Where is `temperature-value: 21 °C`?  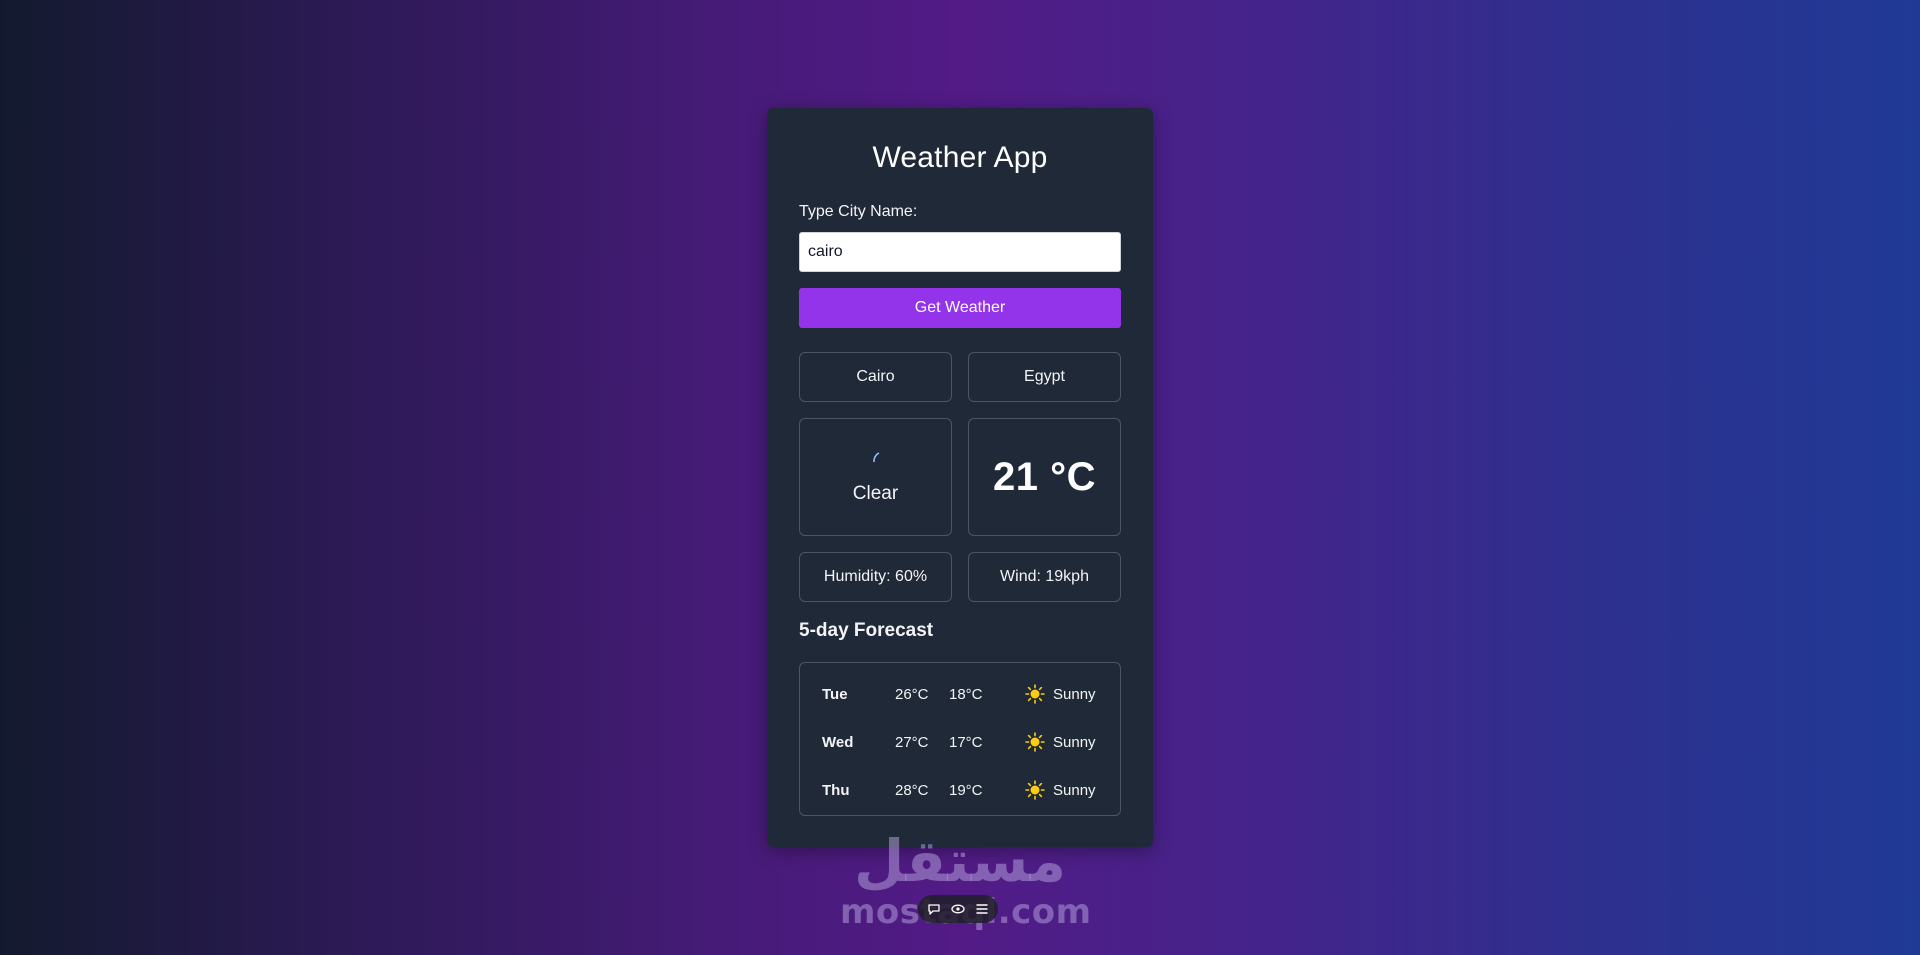 temperature-value: 21 °C is located at coordinates (1044, 476).